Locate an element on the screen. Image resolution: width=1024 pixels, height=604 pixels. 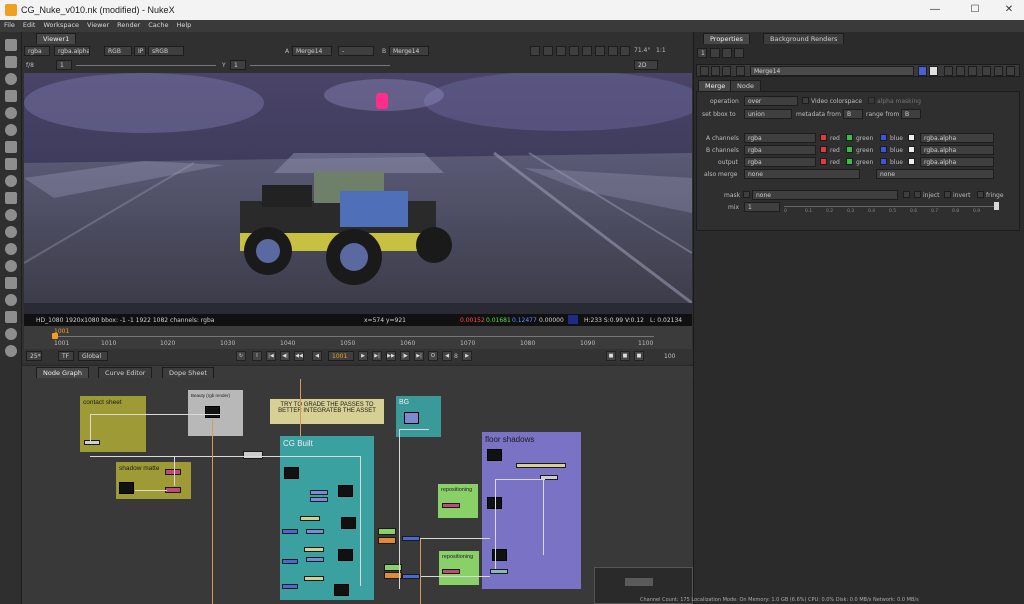
range-from-dropdown: B is located at coordinates (911, 114).